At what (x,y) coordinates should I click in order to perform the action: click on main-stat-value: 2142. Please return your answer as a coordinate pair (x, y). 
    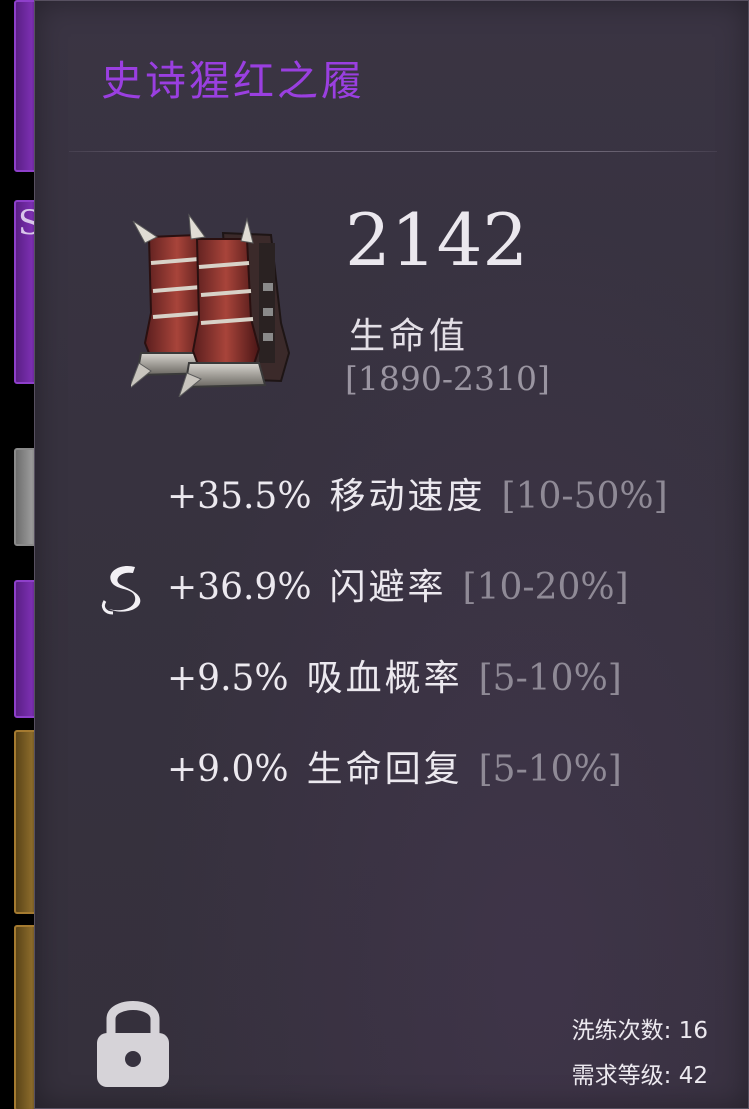
    Looking at the image, I should click on (437, 240).